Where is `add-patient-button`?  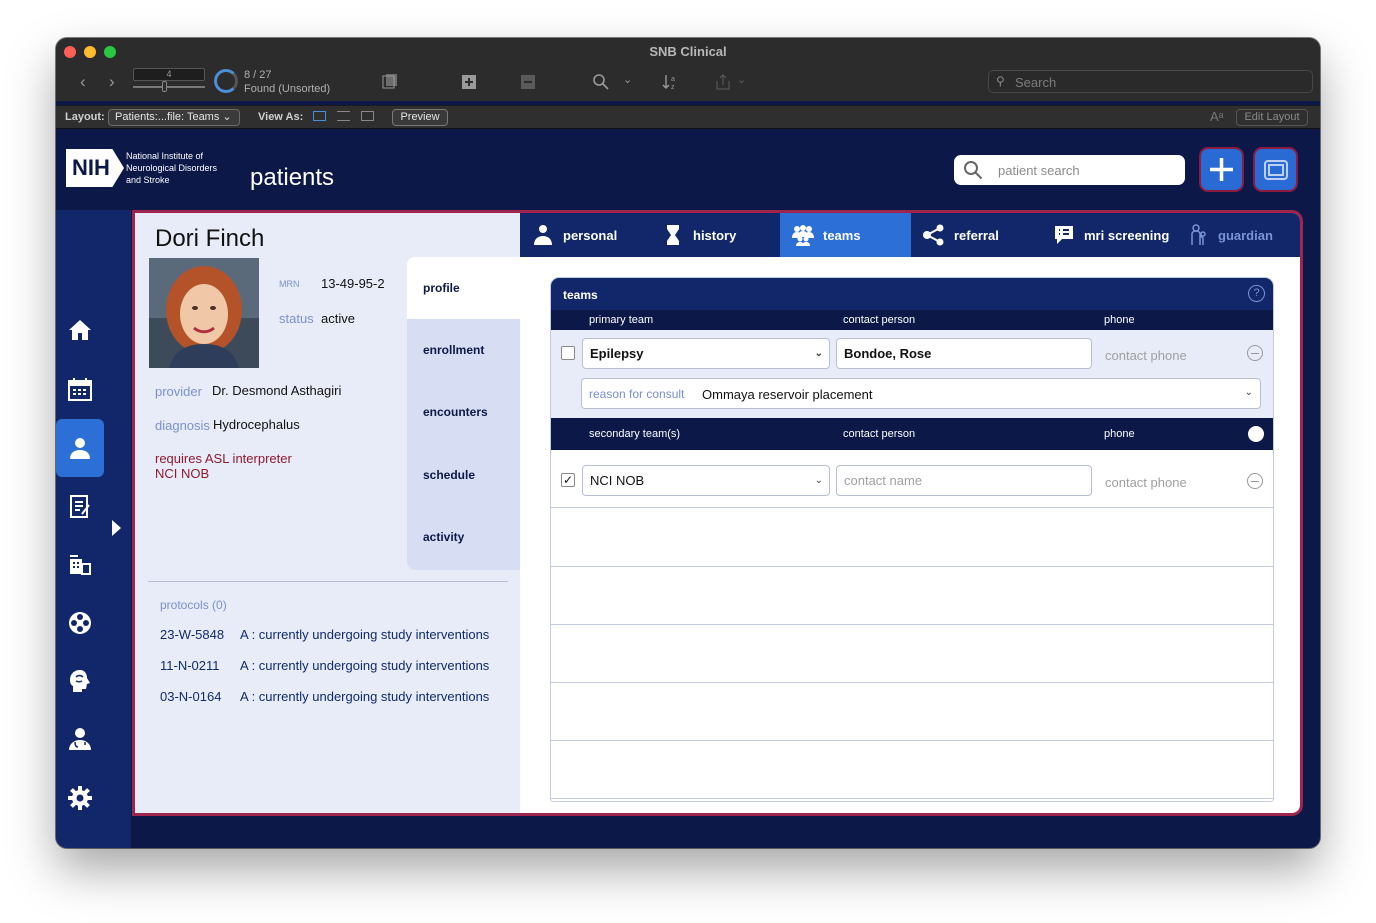
add-patient-button is located at coordinates (1221, 169).